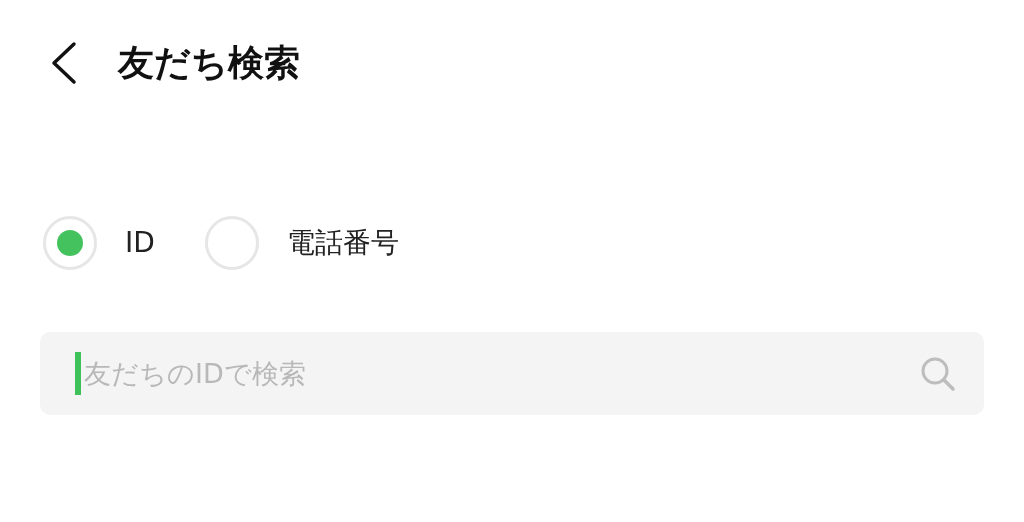  I want to click on radio-label: 電話番号, so click(342, 243).